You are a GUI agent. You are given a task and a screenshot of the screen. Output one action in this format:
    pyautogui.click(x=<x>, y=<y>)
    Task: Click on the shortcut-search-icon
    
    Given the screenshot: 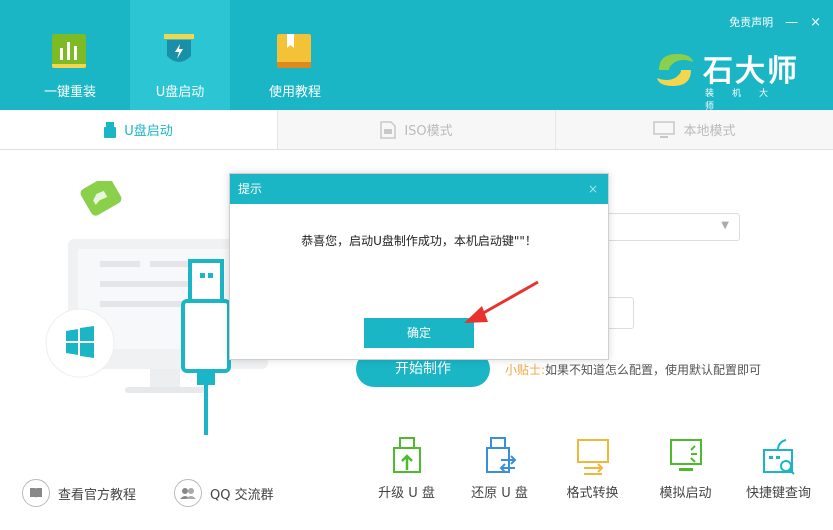 What is the action you would take?
    pyautogui.click(x=778, y=457)
    